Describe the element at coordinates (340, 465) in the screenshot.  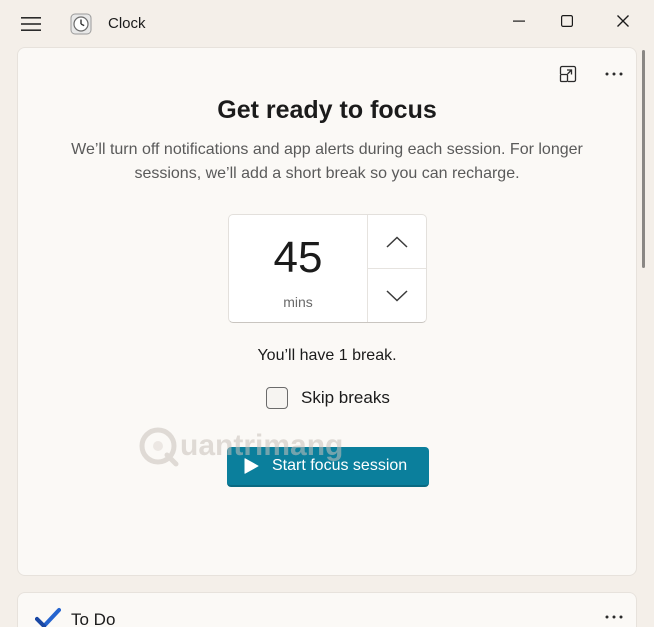
I see `start-focus-session-label: Start focus session` at that location.